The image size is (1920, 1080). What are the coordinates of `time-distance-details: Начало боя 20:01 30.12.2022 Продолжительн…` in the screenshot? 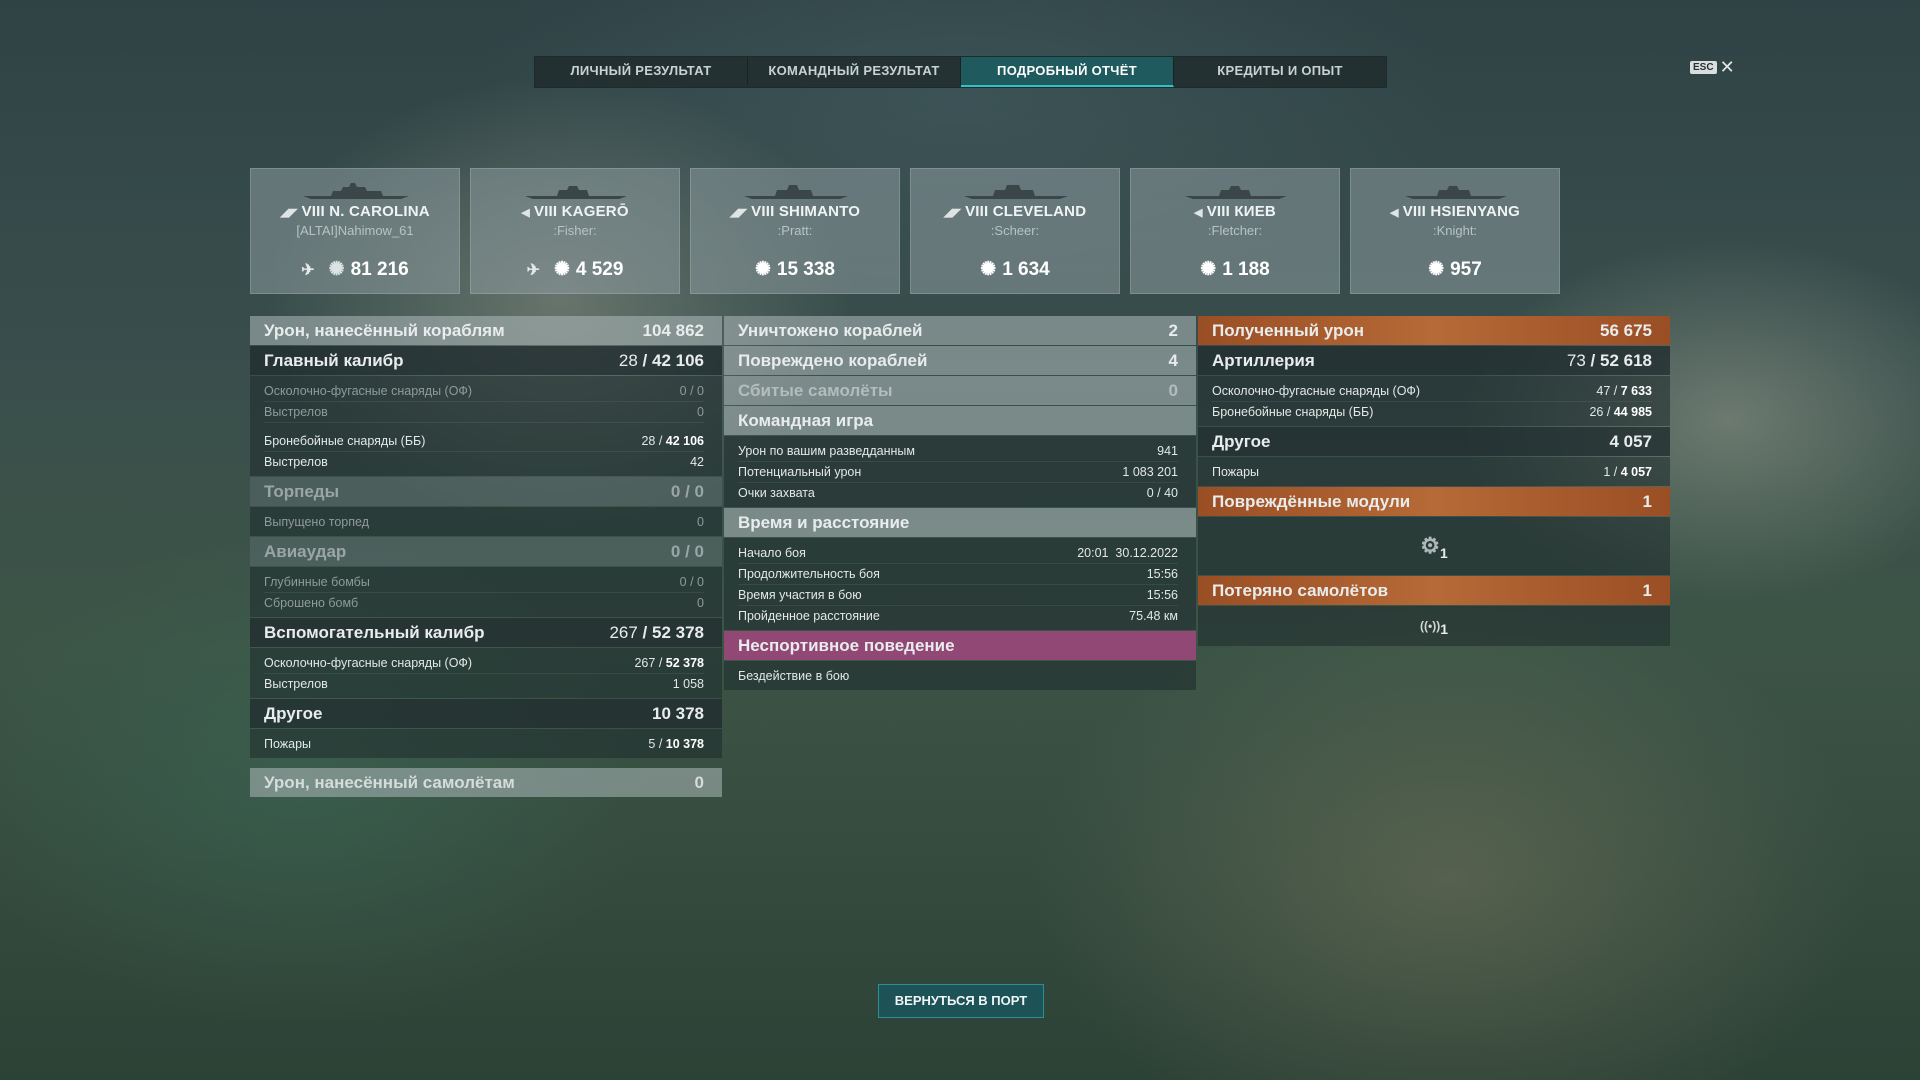 It's located at (960, 584).